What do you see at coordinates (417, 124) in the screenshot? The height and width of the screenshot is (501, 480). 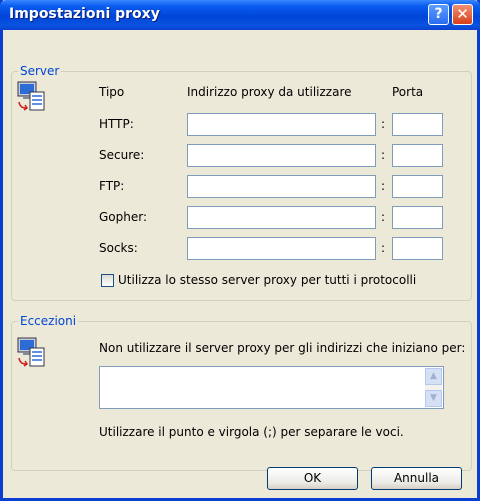 I see `http-port-input` at bounding box center [417, 124].